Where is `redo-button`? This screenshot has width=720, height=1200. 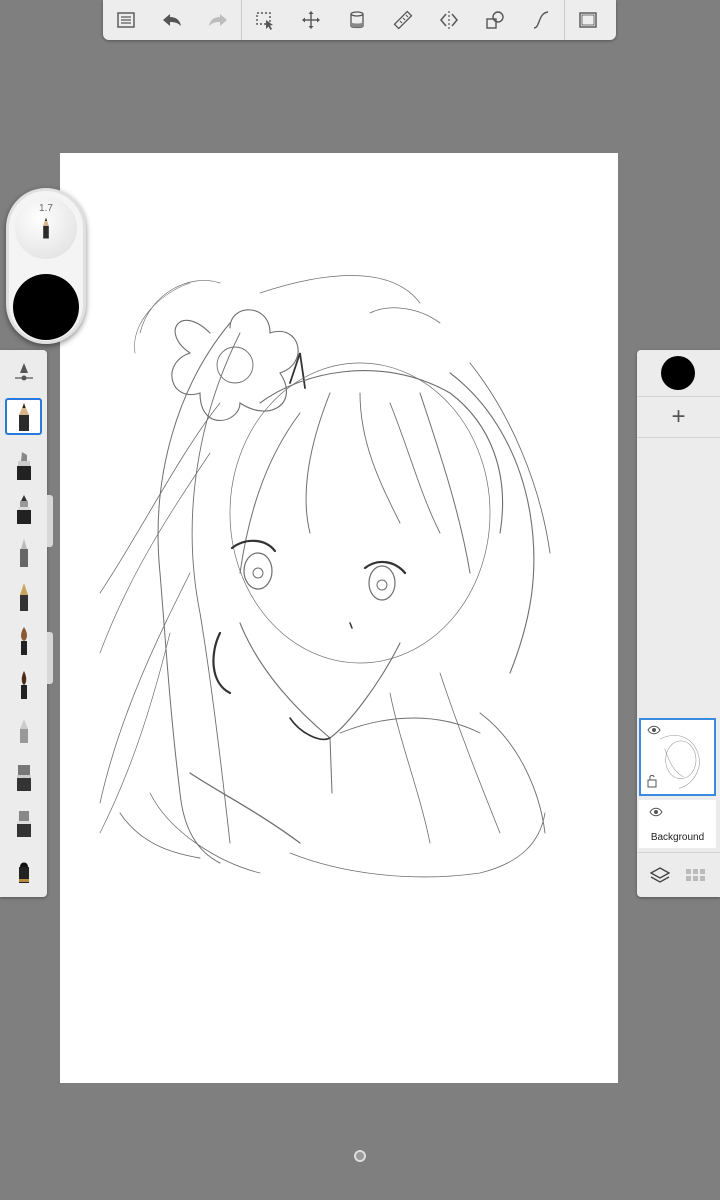
redo-button is located at coordinates (218, 20).